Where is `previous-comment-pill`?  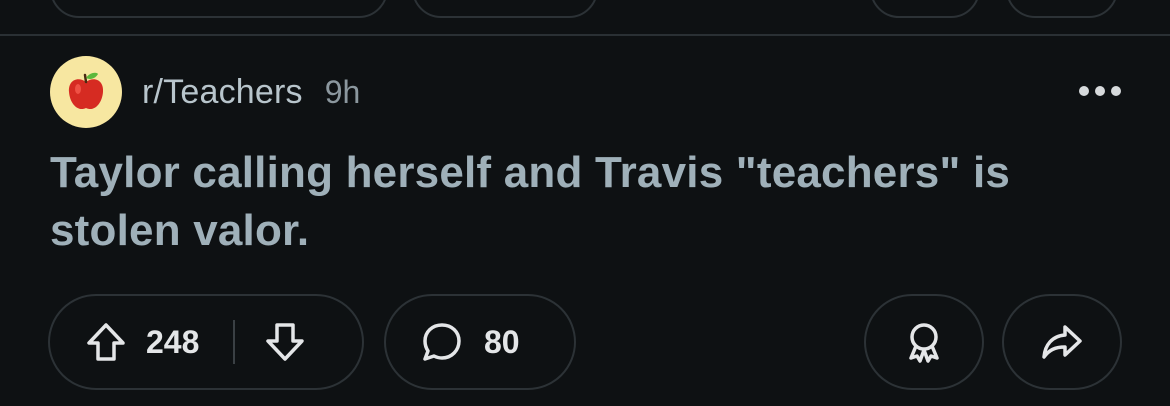
previous-comment-pill is located at coordinates (505, 9).